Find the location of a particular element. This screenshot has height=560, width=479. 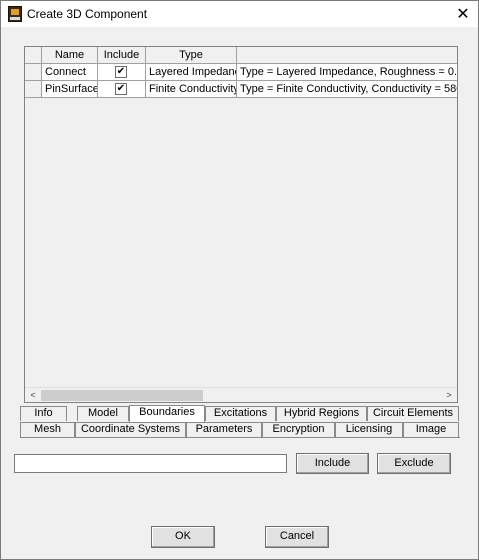

cell-type: Layered Impedance is located at coordinates (191, 72).